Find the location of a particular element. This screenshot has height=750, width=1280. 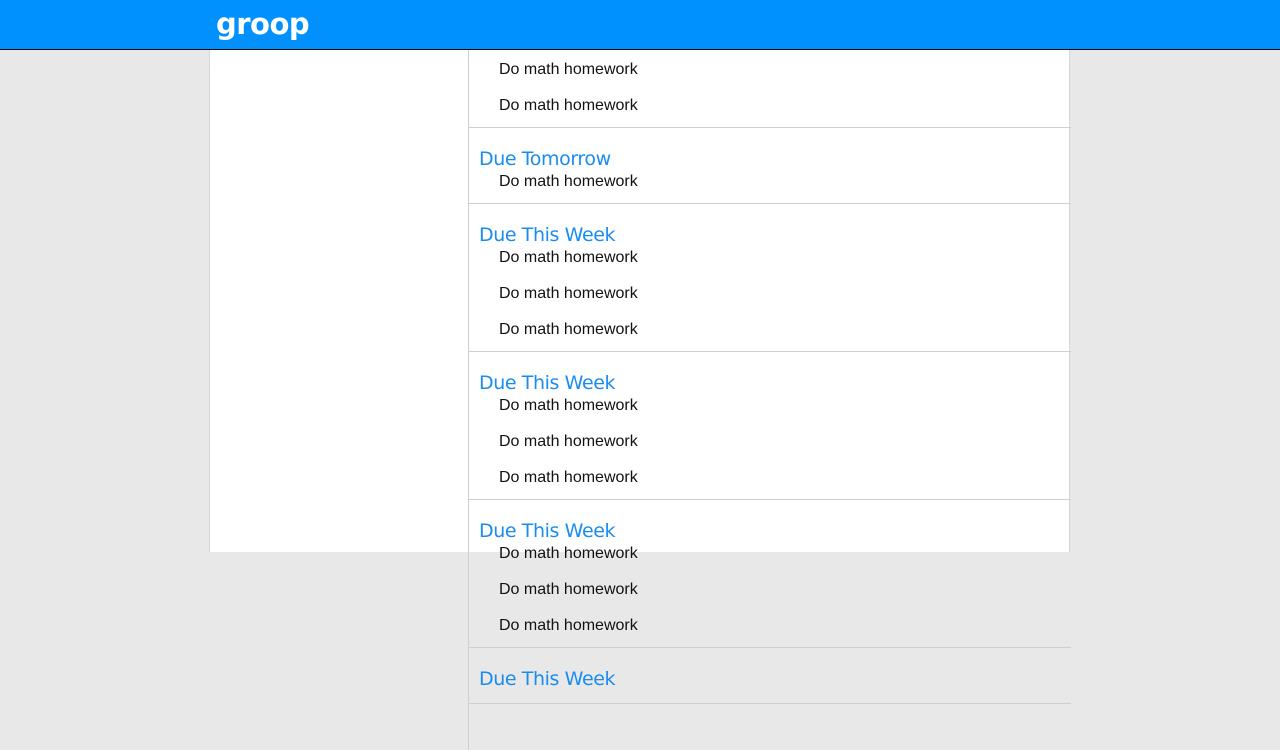

group-heading-due-tomorrow: Due Tomorrow is located at coordinates (545, 159).